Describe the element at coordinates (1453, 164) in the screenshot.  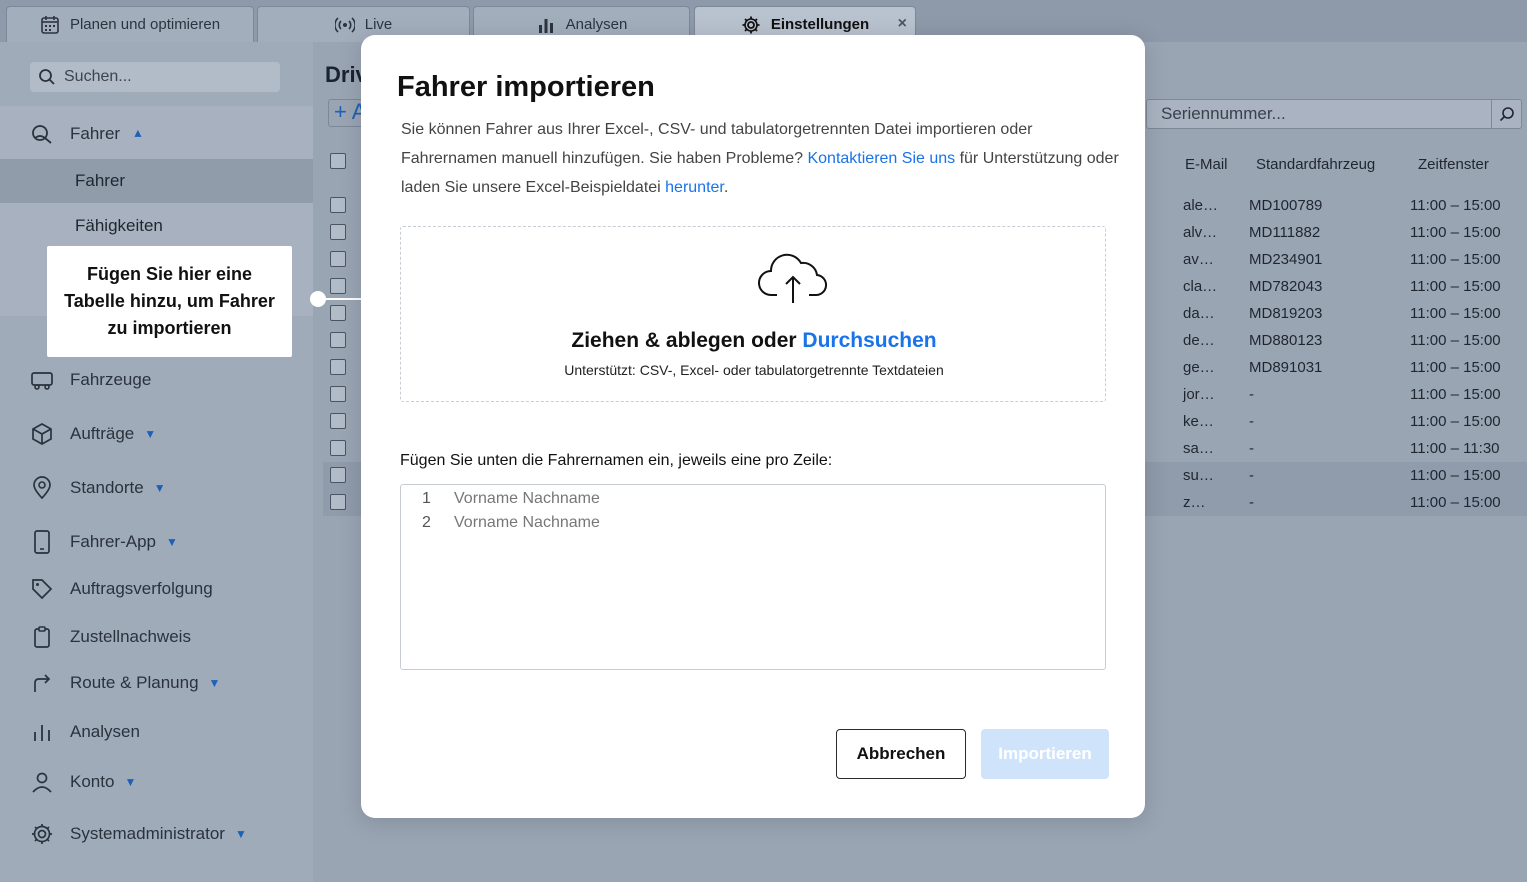
I see `column-header-window: Zeitfenster` at that location.